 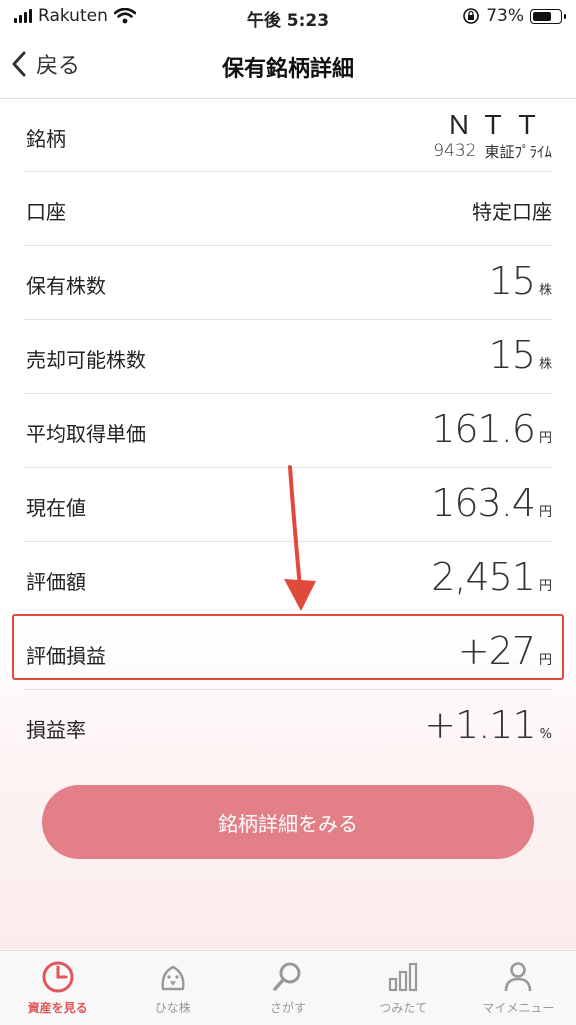 I want to click on row-label: 売却可能株数, so click(x=86, y=360).